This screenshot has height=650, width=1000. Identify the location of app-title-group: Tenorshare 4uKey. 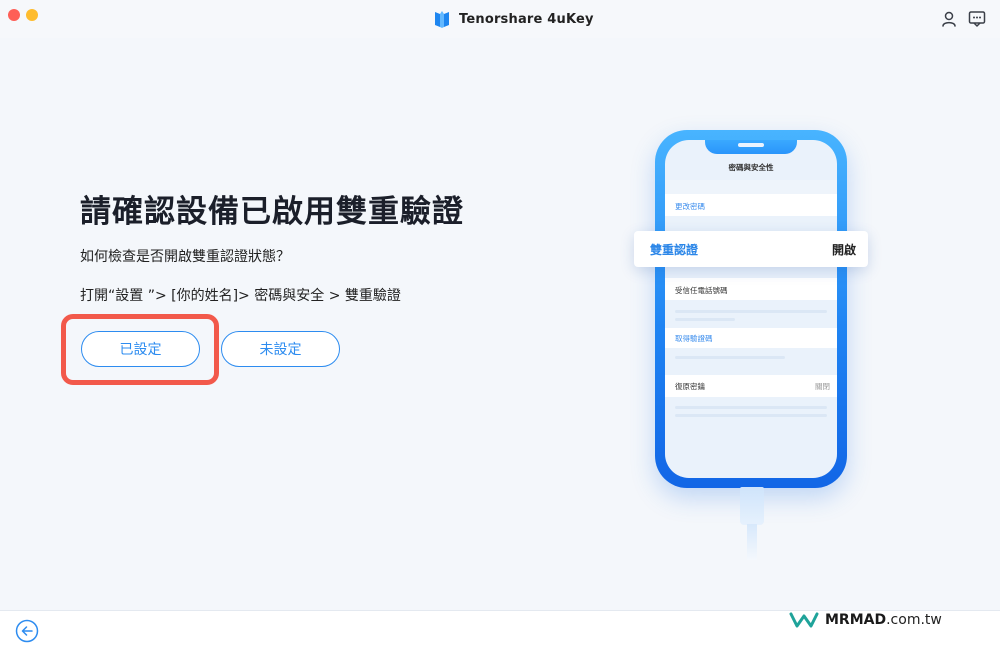
(513, 19).